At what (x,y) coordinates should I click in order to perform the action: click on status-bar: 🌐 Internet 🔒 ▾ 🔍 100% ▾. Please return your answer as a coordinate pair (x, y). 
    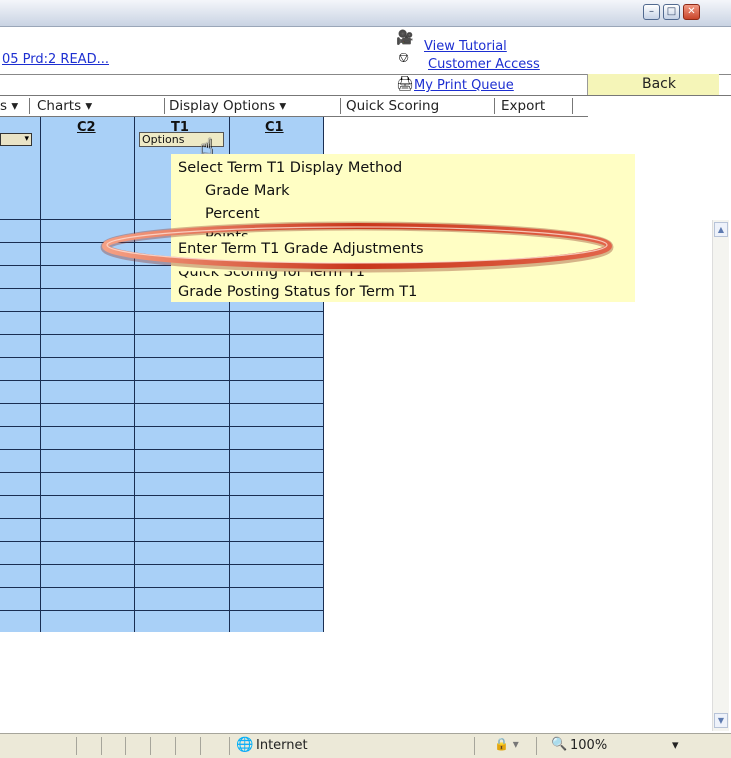
    Looking at the image, I should click on (365, 745).